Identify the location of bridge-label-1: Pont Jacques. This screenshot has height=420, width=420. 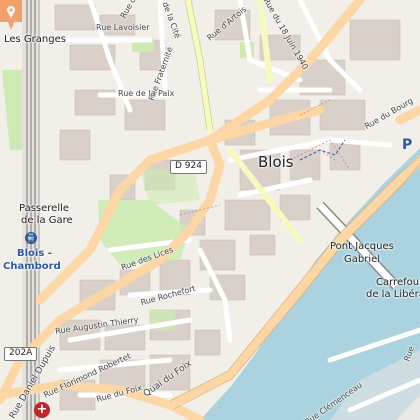
(362, 246).